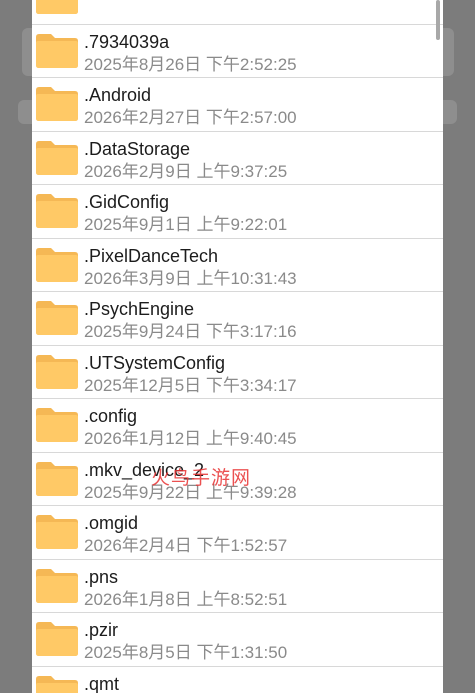 This screenshot has height=693, width=475. What do you see at coordinates (111, 416) in the screenshot?
I see `file-name: .config` at bounding box center [111, 416].